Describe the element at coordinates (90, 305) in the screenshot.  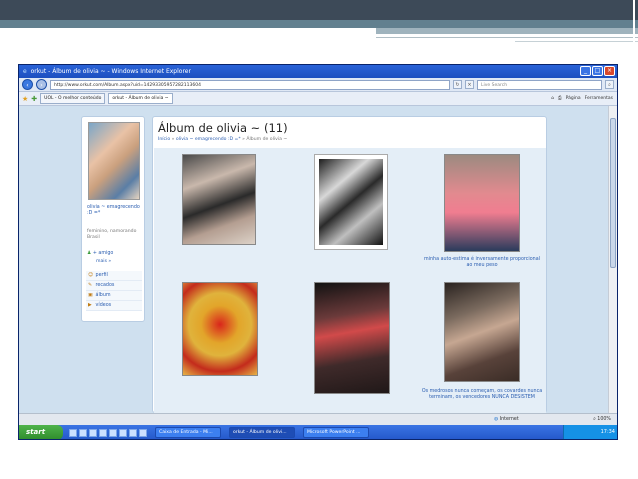
I see `video-icon: ▶` at that location.